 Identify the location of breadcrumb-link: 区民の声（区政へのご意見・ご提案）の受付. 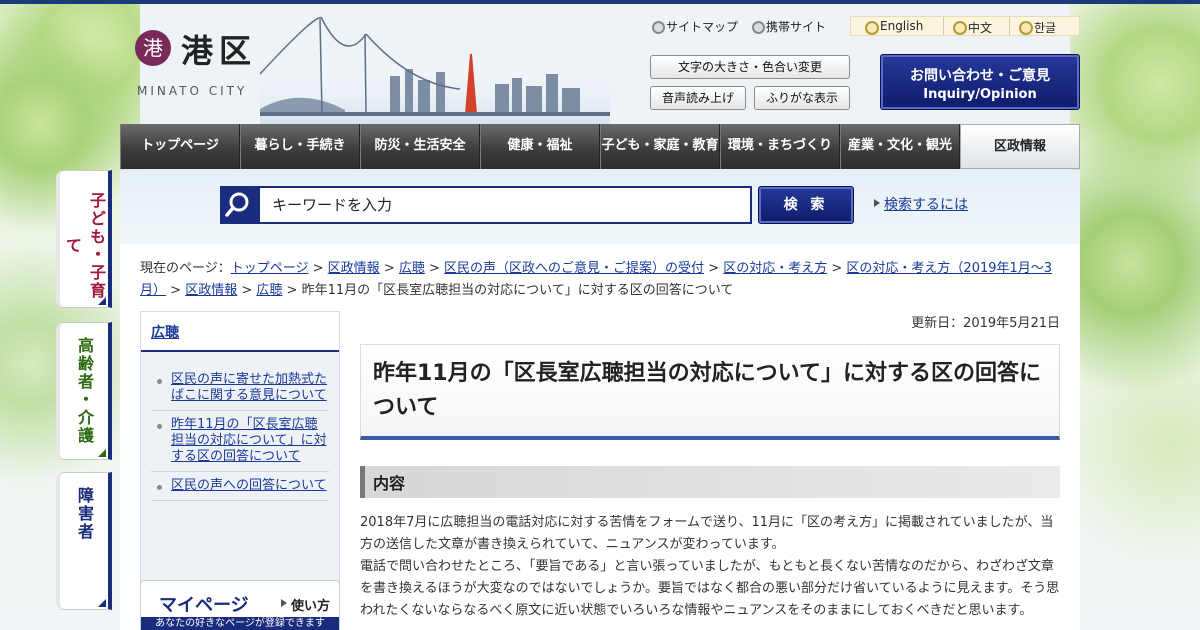
(574, 268).